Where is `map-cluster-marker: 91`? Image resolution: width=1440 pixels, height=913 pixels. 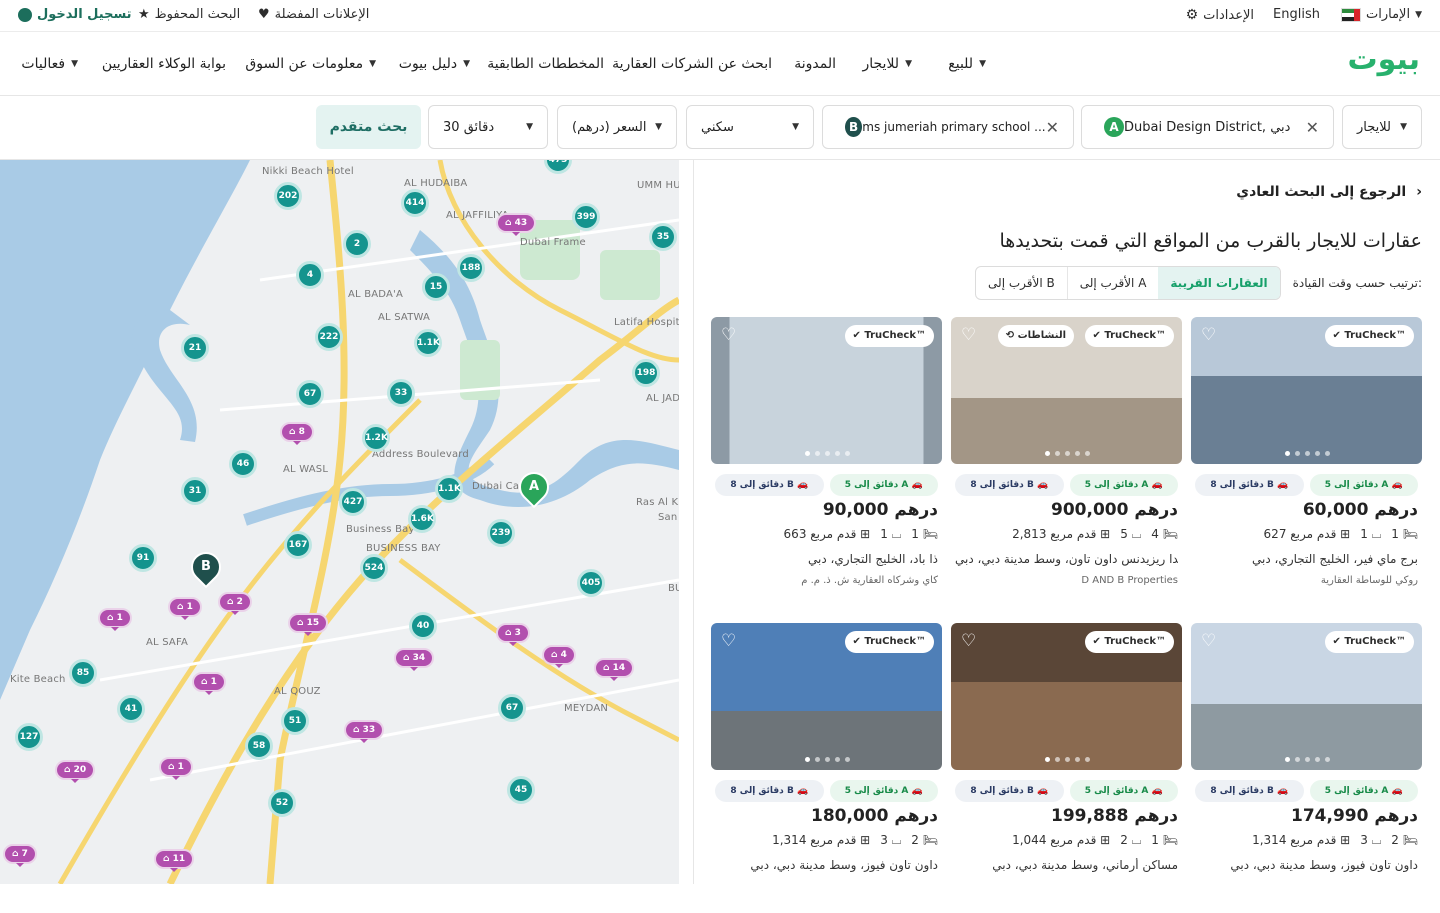
map-cluster-marker: 91 is located at coordinates (143, 558).